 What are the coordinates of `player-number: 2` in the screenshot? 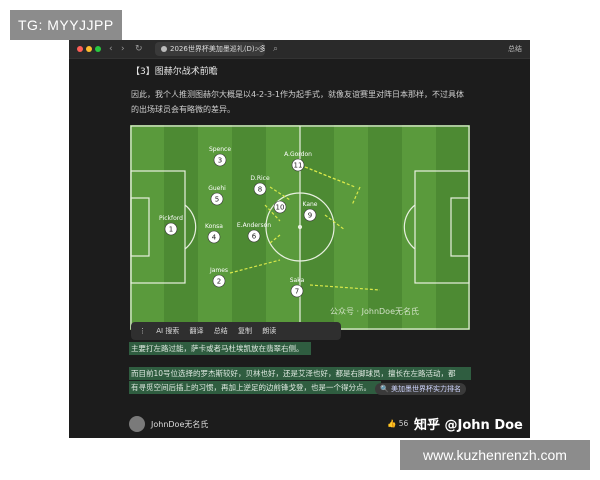 It's located at (219, 282).